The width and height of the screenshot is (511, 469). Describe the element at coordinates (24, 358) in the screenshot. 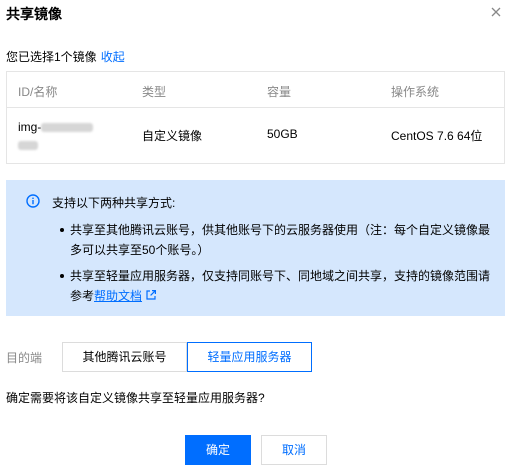

I see `destination-label: 目的端` at that location.